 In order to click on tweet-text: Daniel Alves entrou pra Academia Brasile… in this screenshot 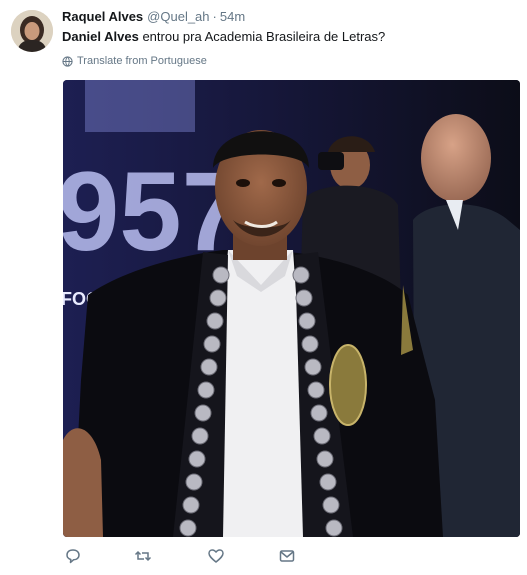, I will do `click(223, 37)`.